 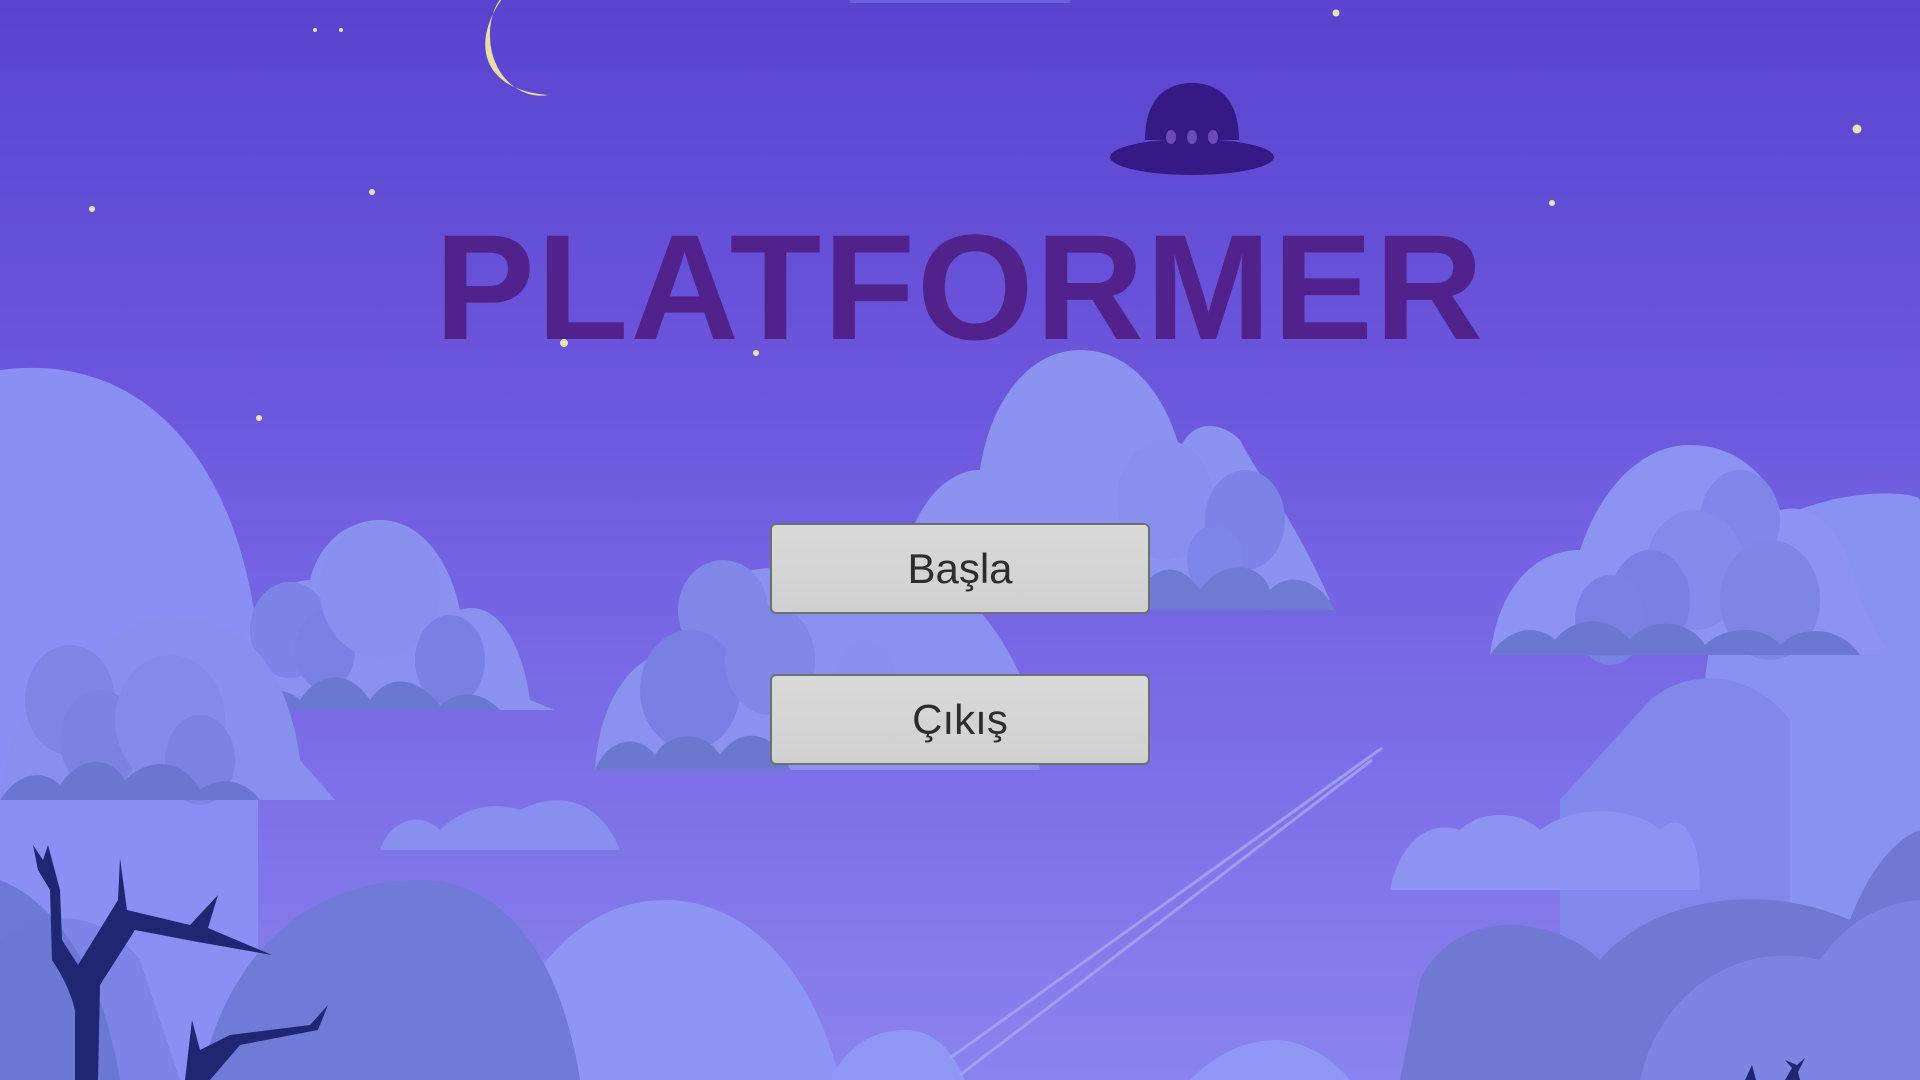 I want to click on game-title: PLATFORMER, so click(x=960, y=287).